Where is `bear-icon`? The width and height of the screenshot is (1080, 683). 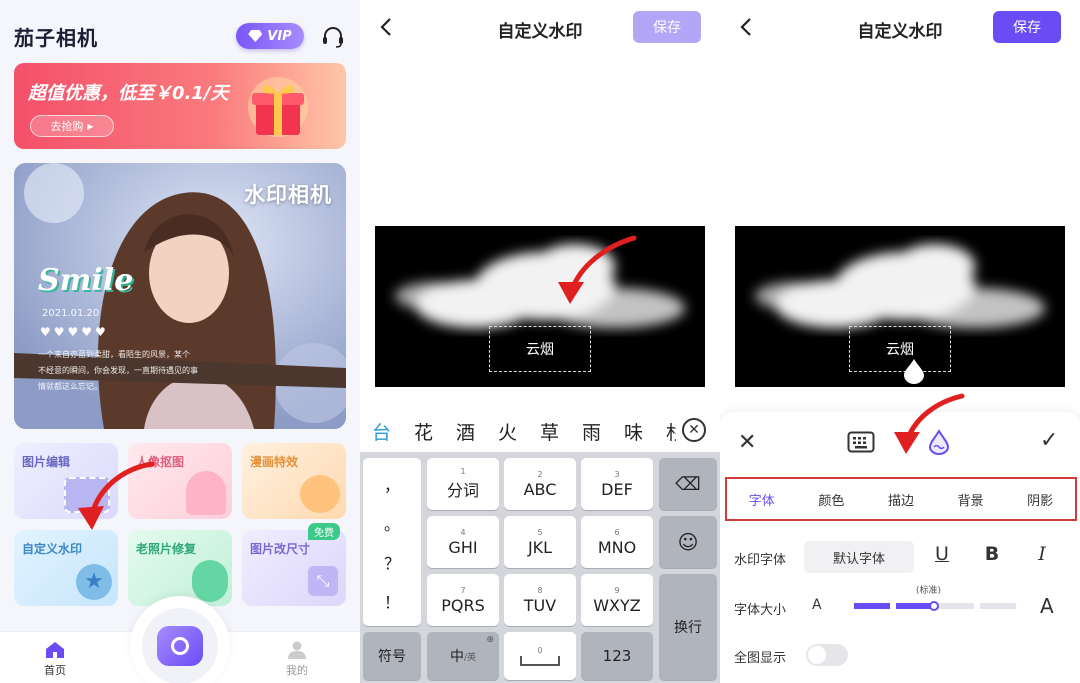 bear-icon is located at coordinates (320, 494).